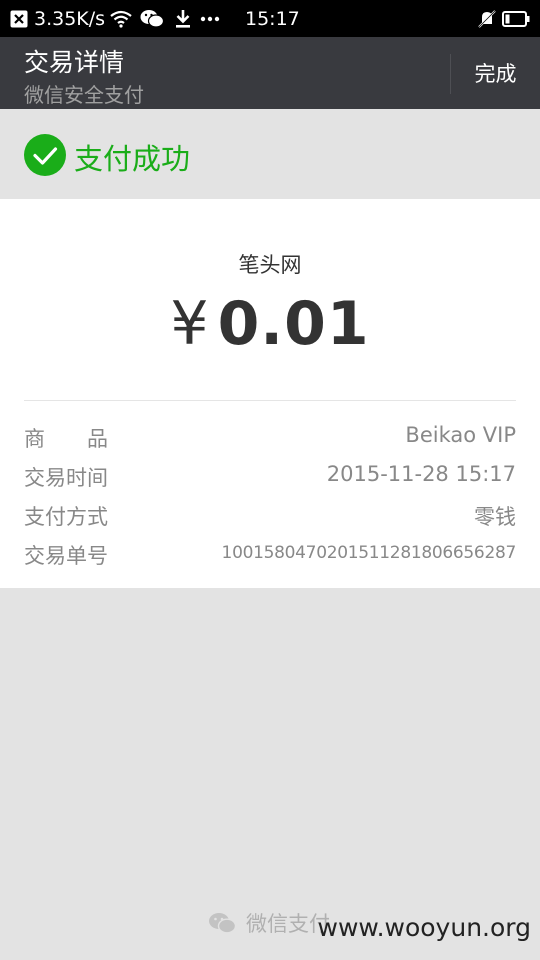  I want to click on detail-label: 商 品, so click(66, 439).